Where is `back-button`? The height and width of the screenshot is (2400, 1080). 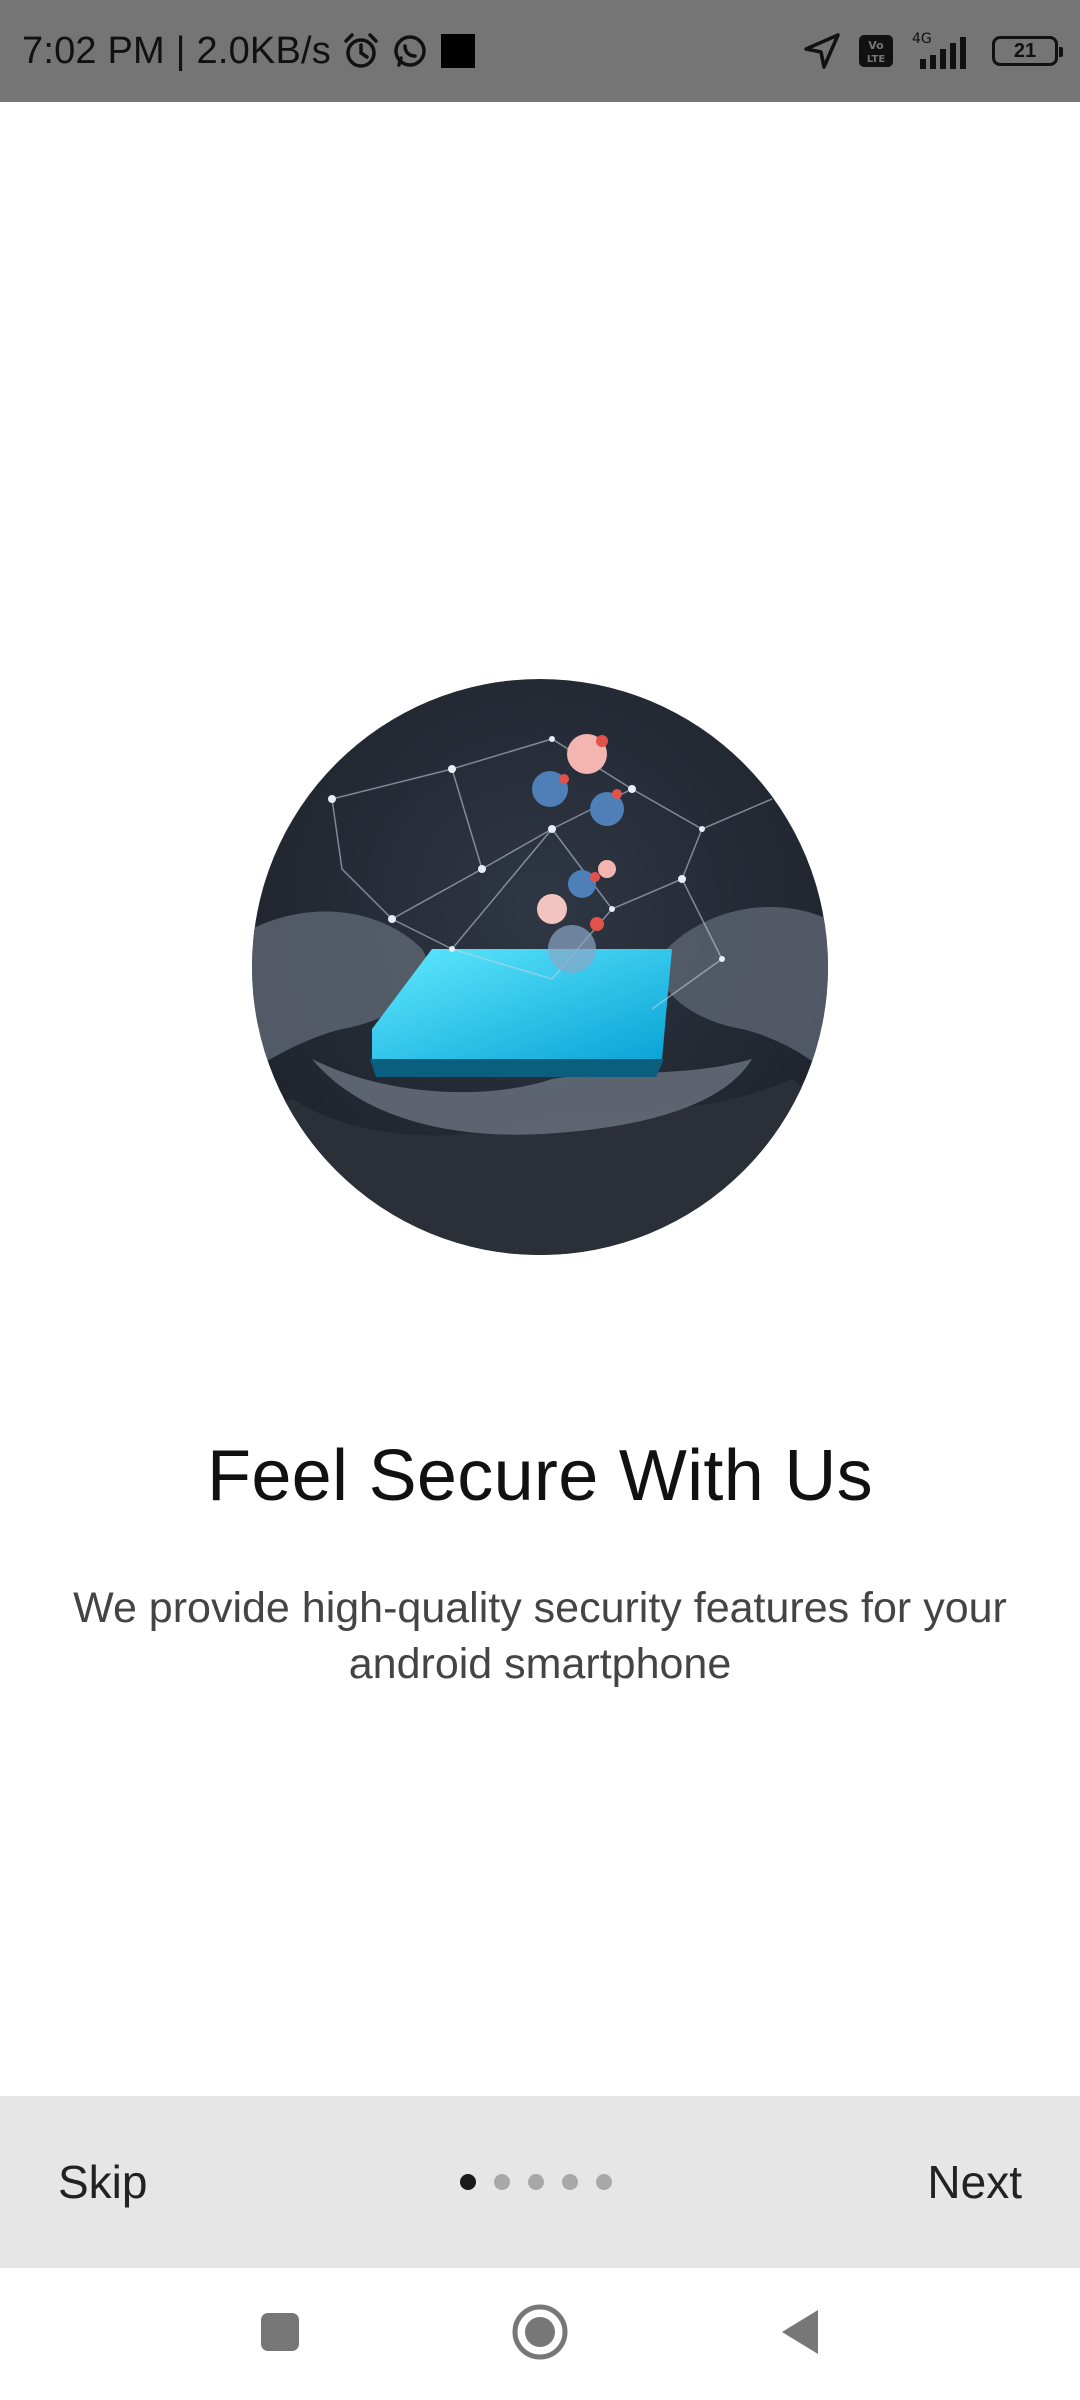
back-button is located at coordinates (800, 2334).